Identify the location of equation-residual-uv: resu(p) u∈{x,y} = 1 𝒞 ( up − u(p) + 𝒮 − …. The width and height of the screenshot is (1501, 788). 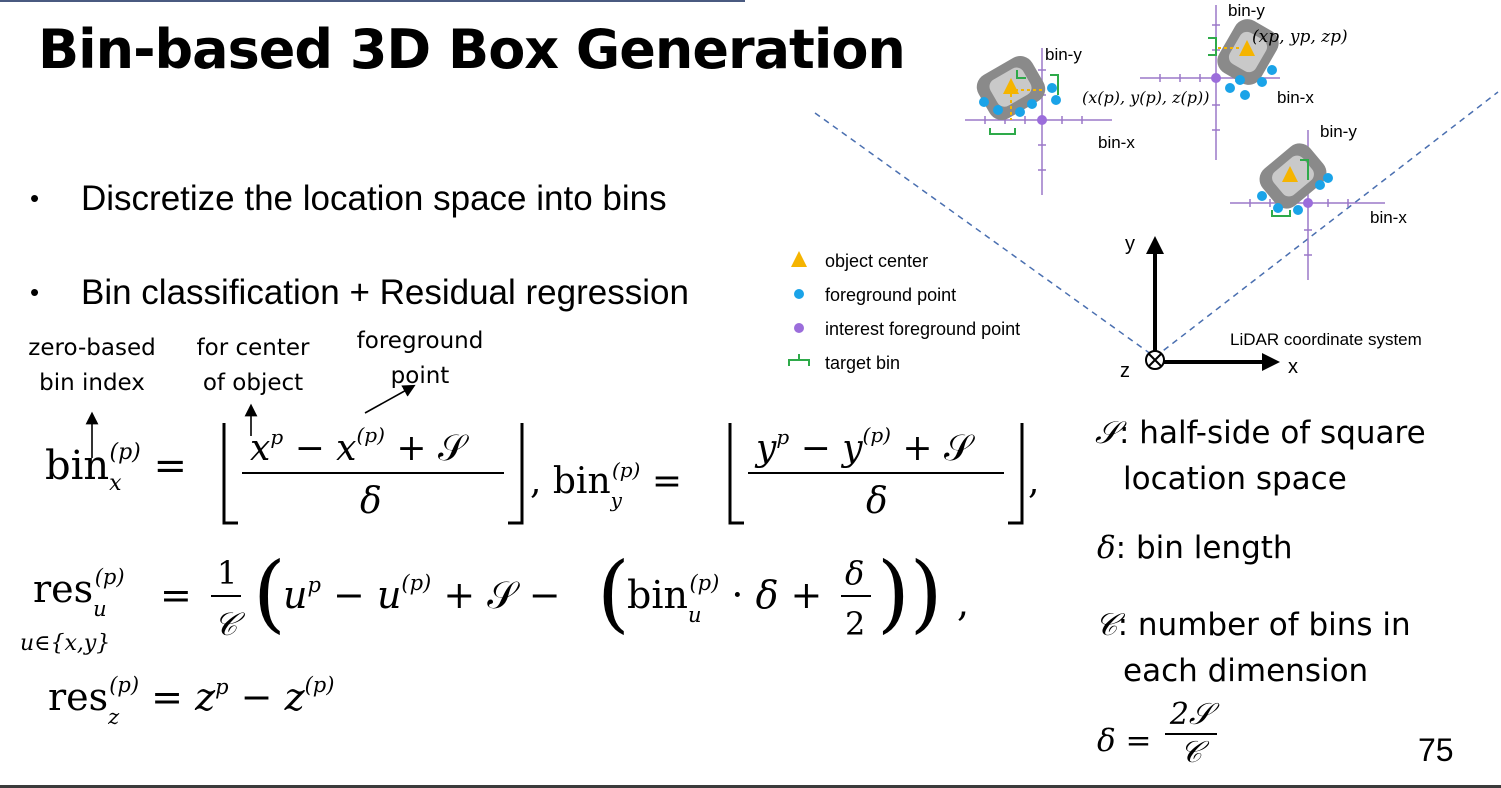
(494, 600).